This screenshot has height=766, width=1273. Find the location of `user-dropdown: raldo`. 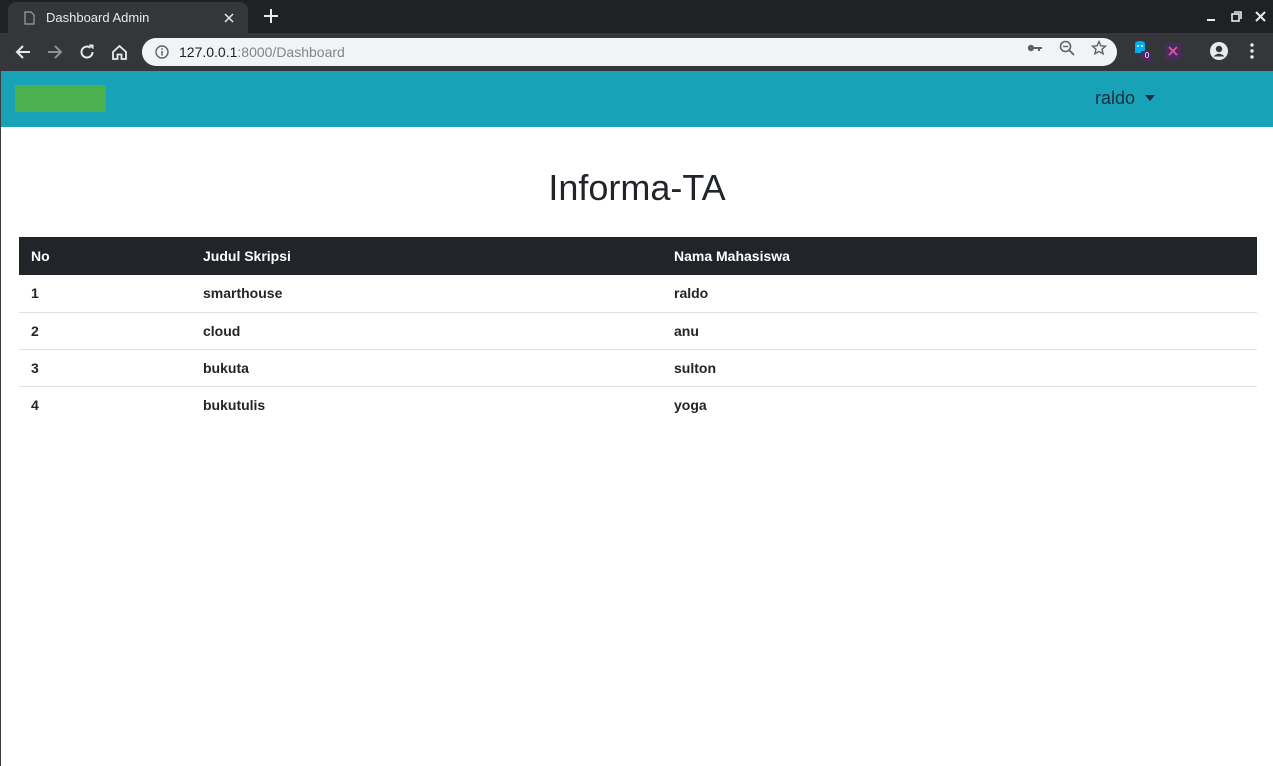

user-dropdown: raldo is located at coordinates (1125, 98).